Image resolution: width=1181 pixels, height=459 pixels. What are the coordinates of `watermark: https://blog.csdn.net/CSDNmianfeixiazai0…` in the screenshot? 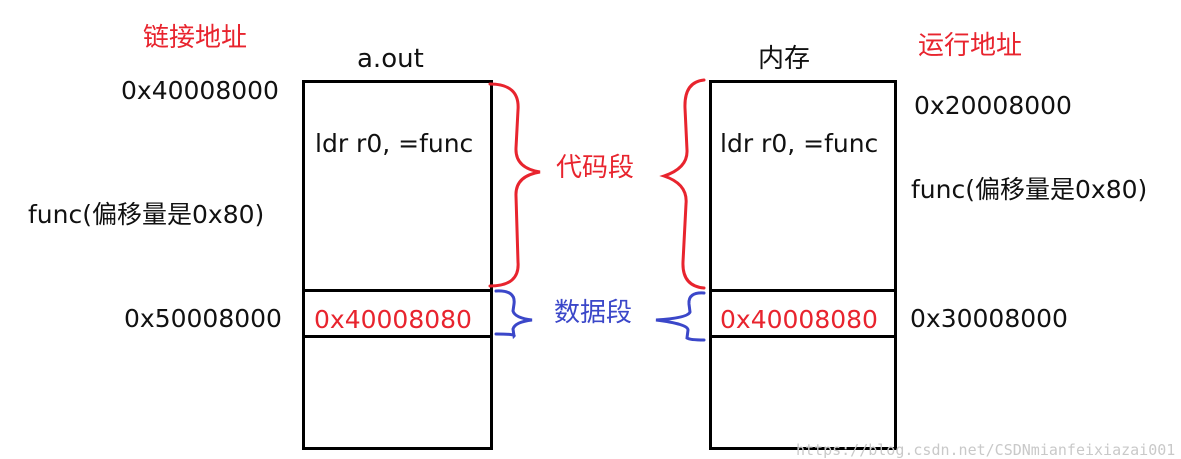 It's located at (986, 450).